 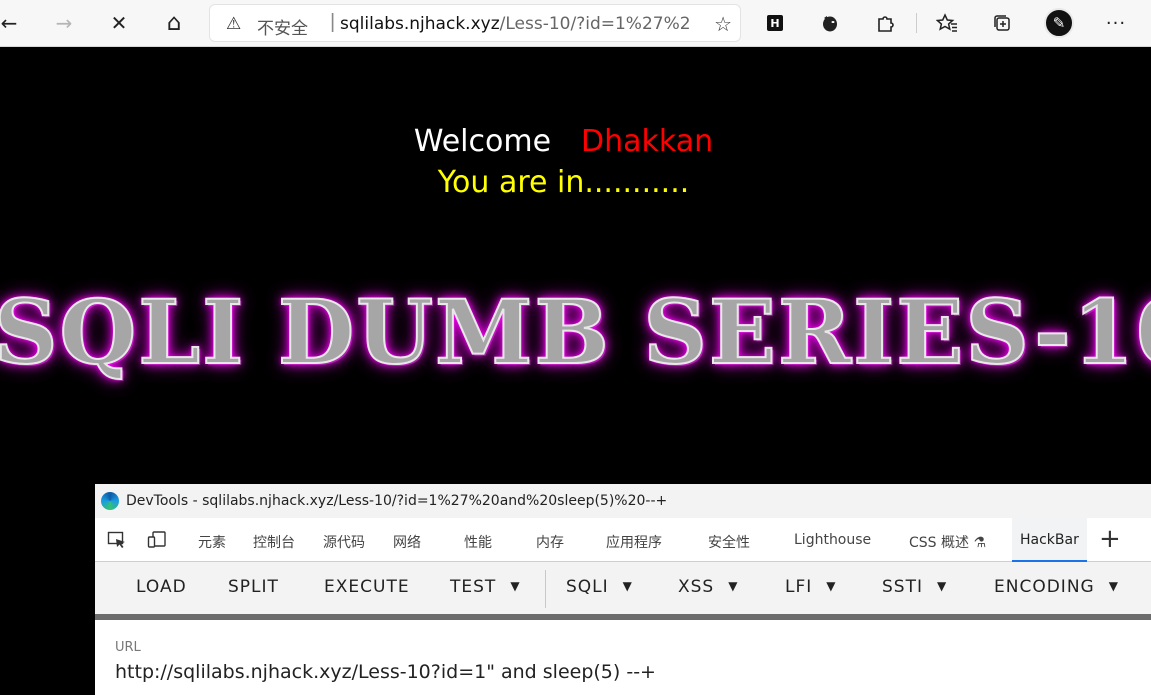 I want to click on tab-sources: 源代码, so click(x=344, y=542).